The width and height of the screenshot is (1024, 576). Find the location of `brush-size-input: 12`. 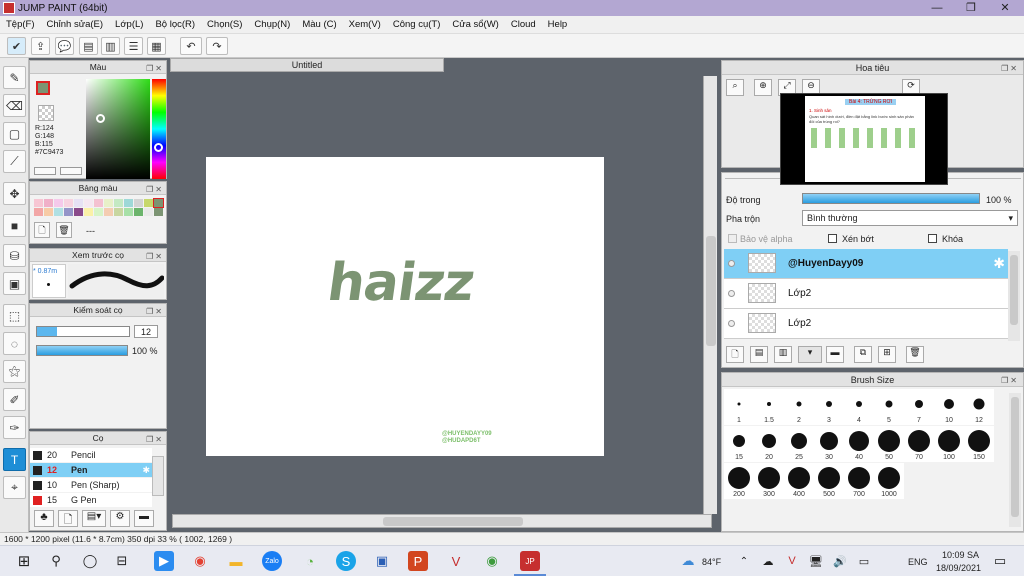

brush-size-input: 12 is located at coordinates (146, 331).